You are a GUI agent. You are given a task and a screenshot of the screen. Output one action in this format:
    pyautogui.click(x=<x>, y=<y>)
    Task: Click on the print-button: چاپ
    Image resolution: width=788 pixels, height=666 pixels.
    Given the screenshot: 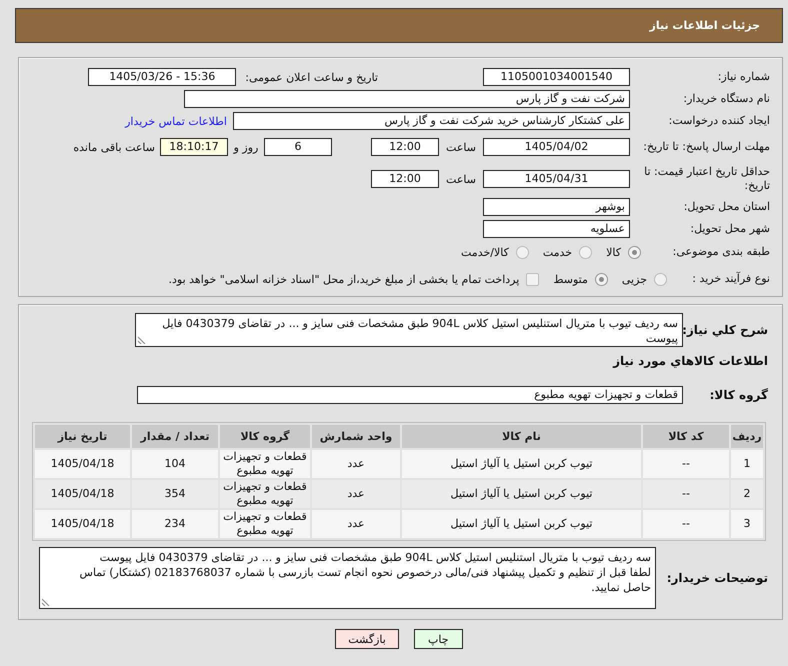 What is the action you would take?
    pyautogui.click(x=438, y=639)
    